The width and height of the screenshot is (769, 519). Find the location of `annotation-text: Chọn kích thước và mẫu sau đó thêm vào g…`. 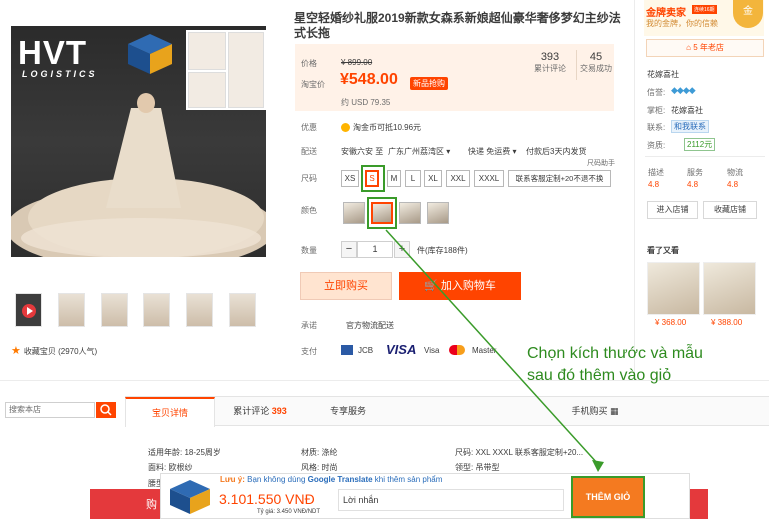

annotation-text: Chọn kích thước và mẫu sau đó thêm vào g… is located at coordinates (642, 365).